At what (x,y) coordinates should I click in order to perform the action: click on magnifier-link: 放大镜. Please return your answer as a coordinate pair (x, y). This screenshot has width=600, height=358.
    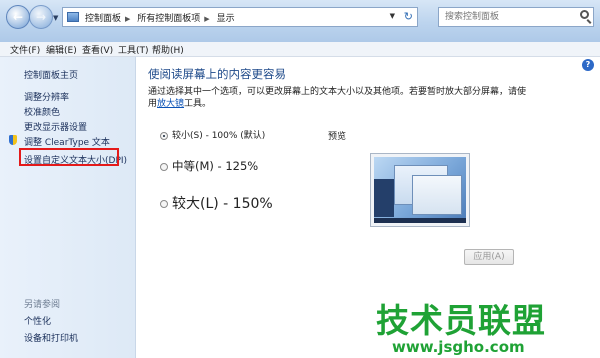
    Looking at the image, I should click on (170, 104).